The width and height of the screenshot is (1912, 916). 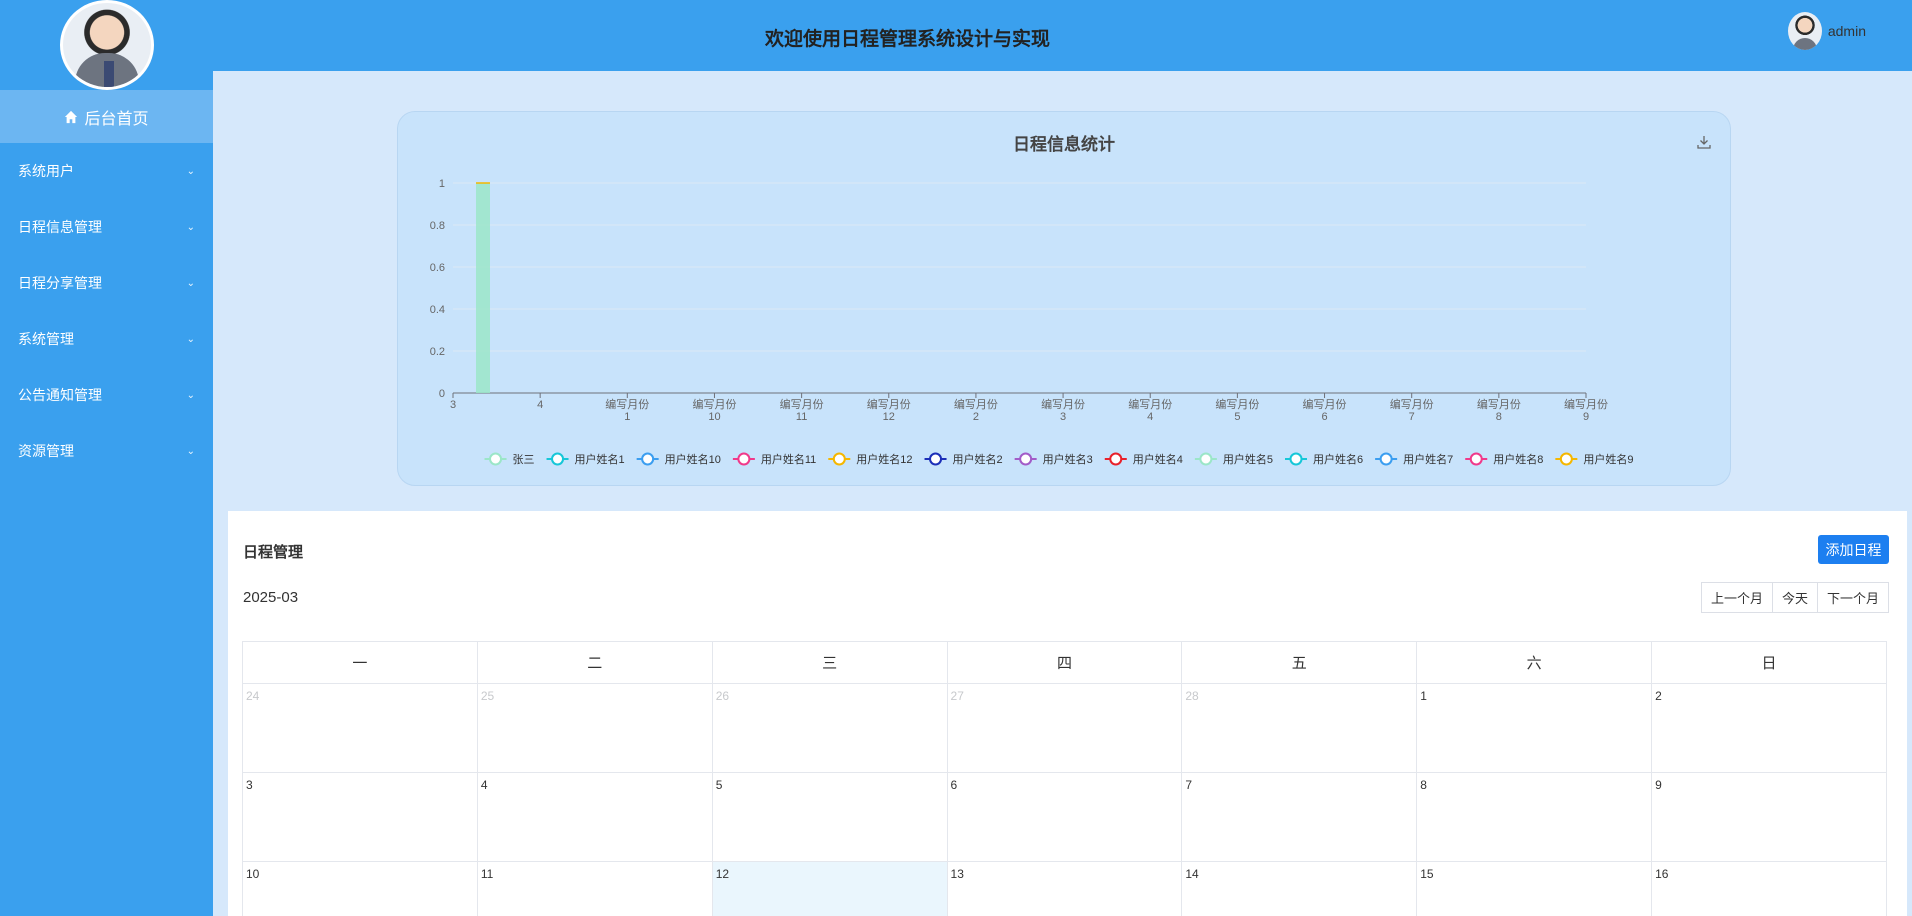 I want to click on weekday-header: 四, so click(x=1064, y=662).